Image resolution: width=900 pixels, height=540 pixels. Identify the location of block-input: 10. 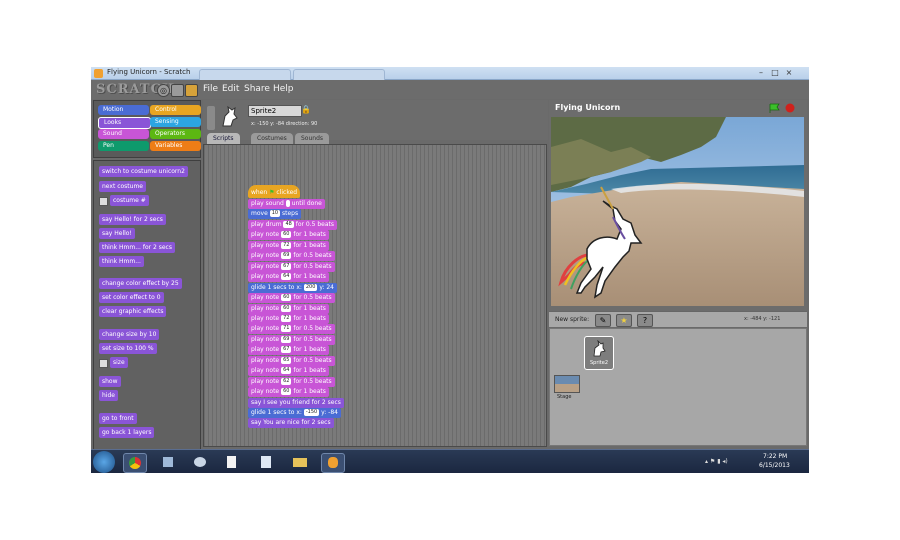
(275, 214).